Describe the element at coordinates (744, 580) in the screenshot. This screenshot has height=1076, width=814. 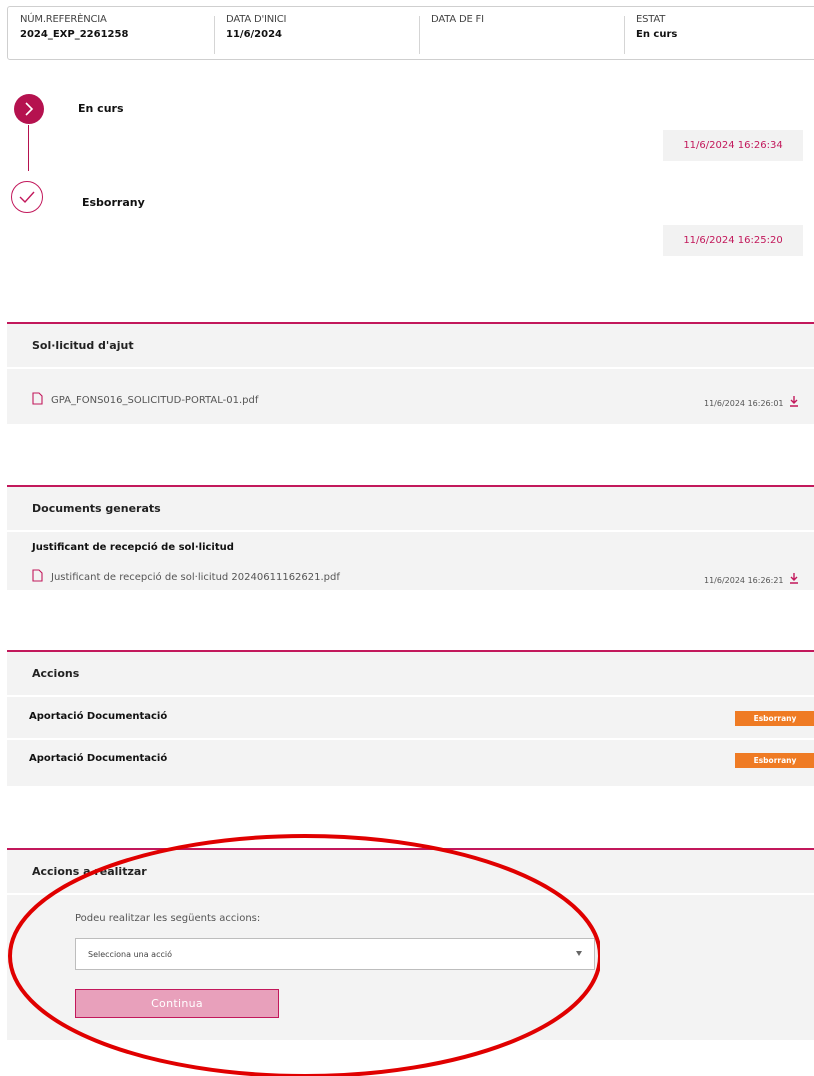
I see `file-date: 11/6/2024 16:26:21` at that location.